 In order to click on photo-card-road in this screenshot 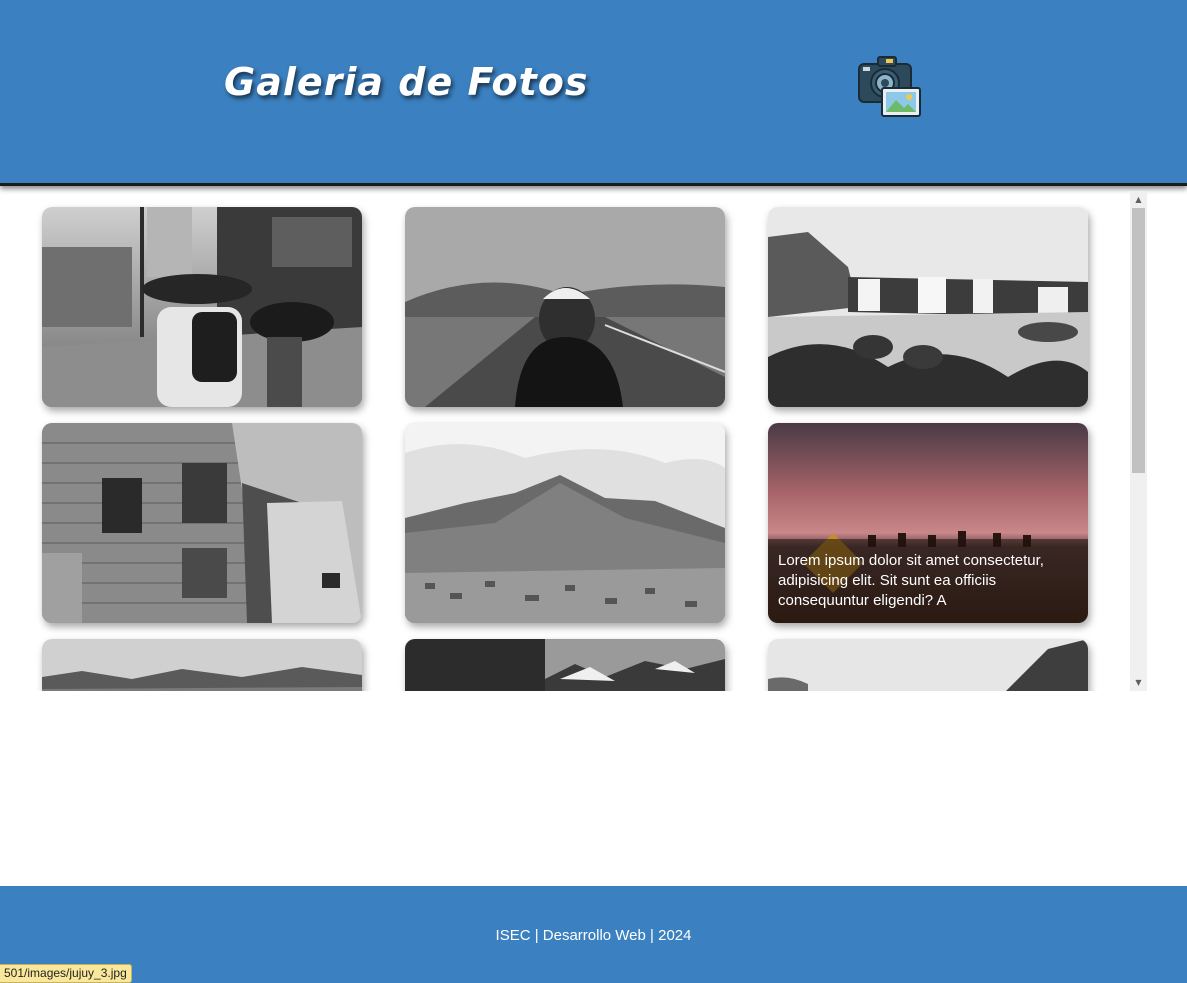, I will do `click(565, 307)`.